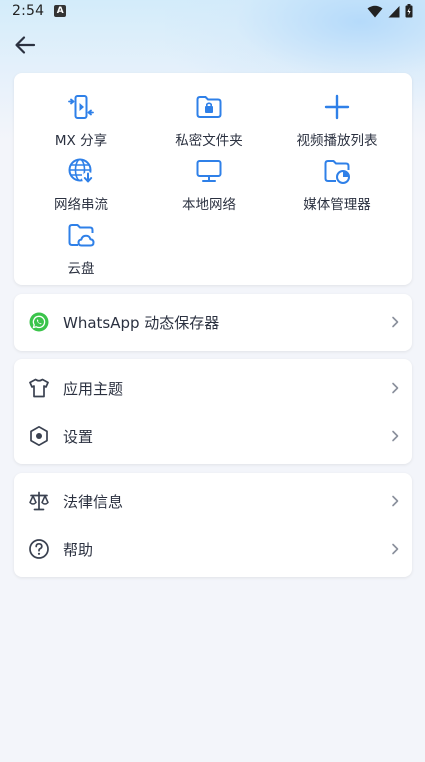  I want to click on tile-private-folder: 私密文件夹, so click(209, 125).